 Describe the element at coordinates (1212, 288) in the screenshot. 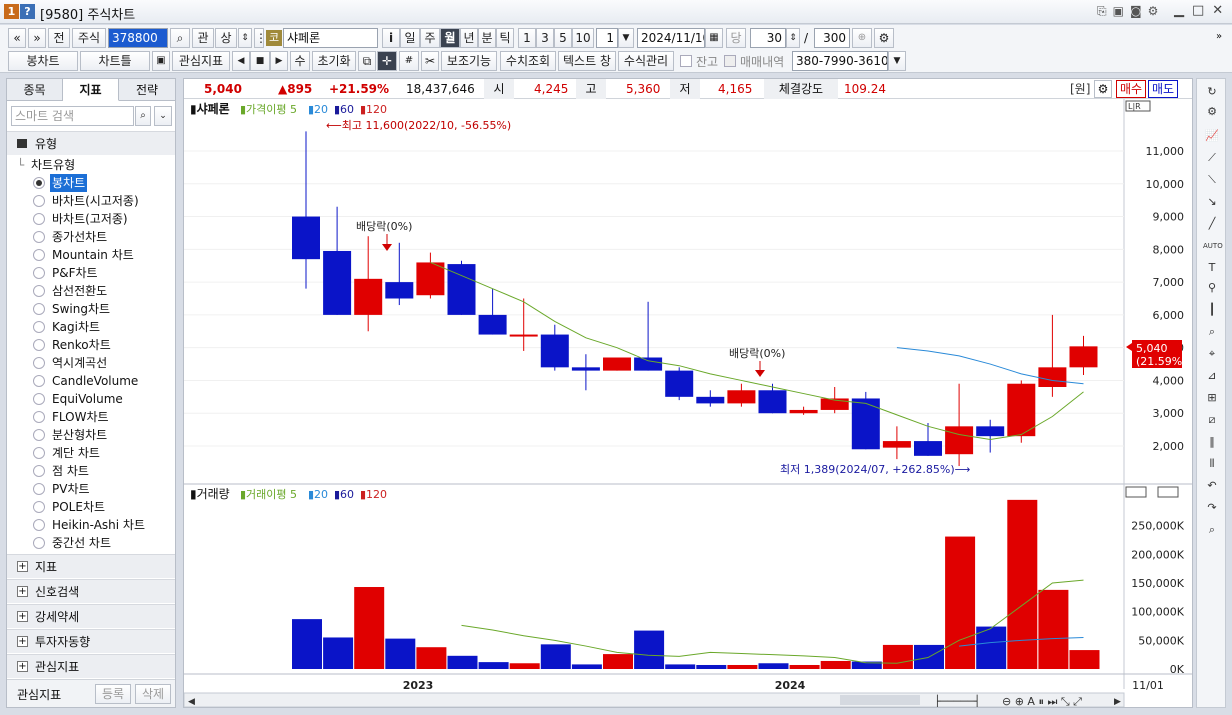

I see `link-icon: ⚲` at that location.